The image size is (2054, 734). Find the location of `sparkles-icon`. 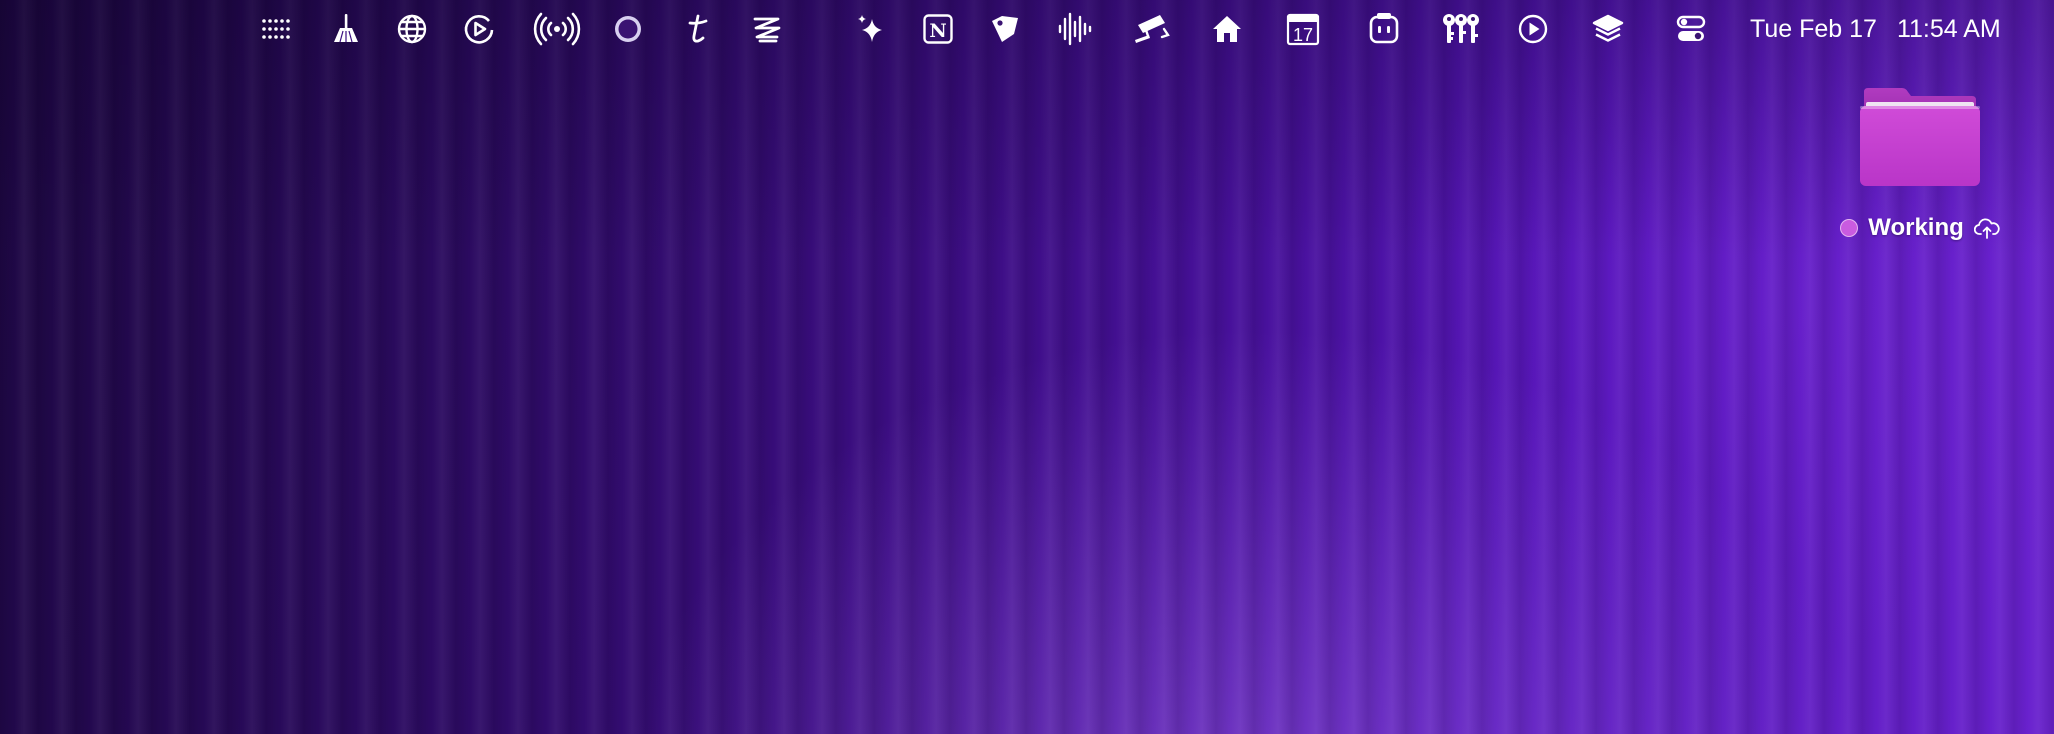

sparkles-icon is located at coordinates (870, 29).